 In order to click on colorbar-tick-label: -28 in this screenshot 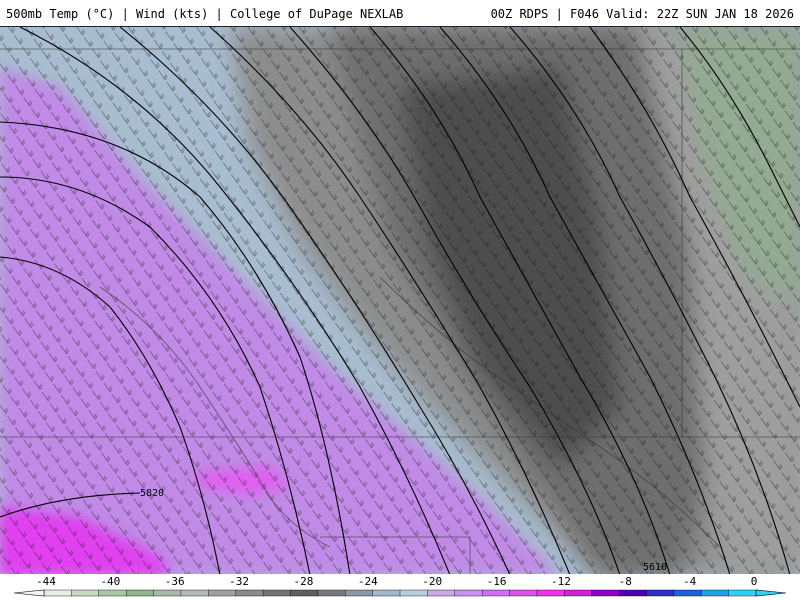, I will do `click(304, 581)`.